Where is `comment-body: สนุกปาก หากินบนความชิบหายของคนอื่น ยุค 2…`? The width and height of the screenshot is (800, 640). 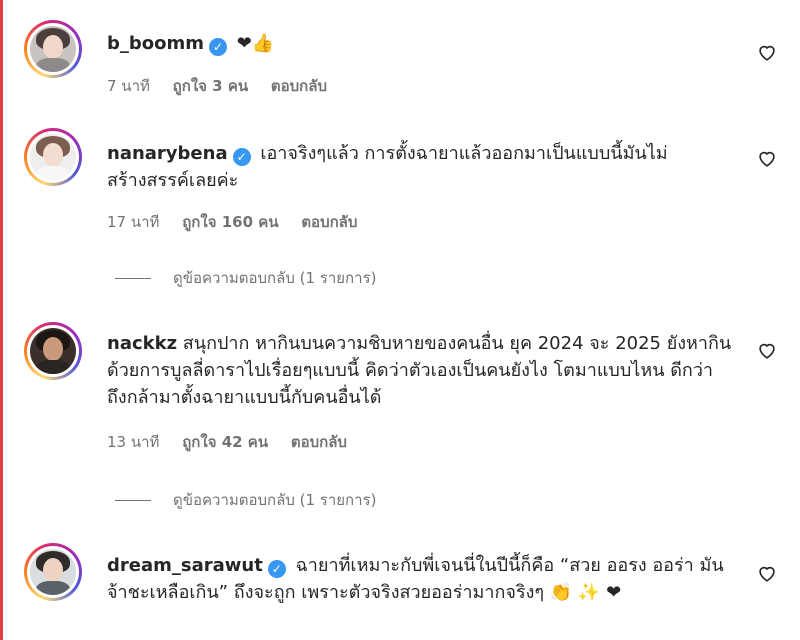
comment-body: สนุกปาก หากินบนความชิบหายของคนอื่น ยุค 2… is located at coordinates (419, 370).